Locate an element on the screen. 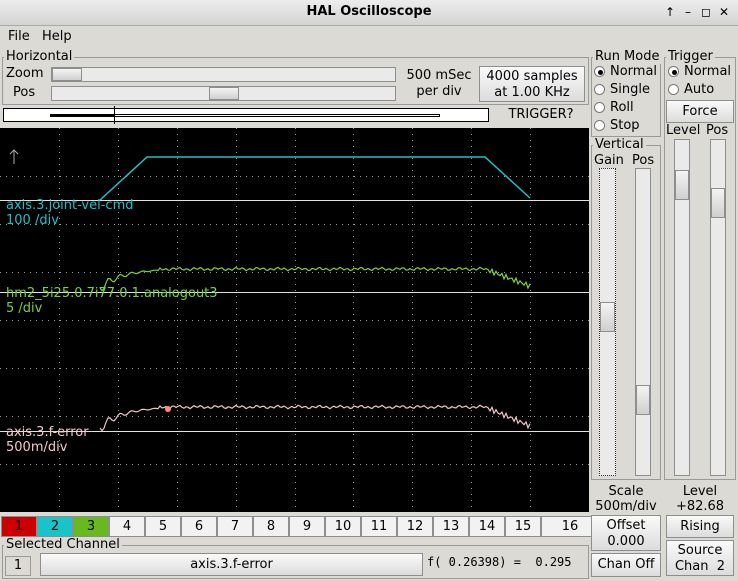  gain-slider is located at coordinates (607, 322).